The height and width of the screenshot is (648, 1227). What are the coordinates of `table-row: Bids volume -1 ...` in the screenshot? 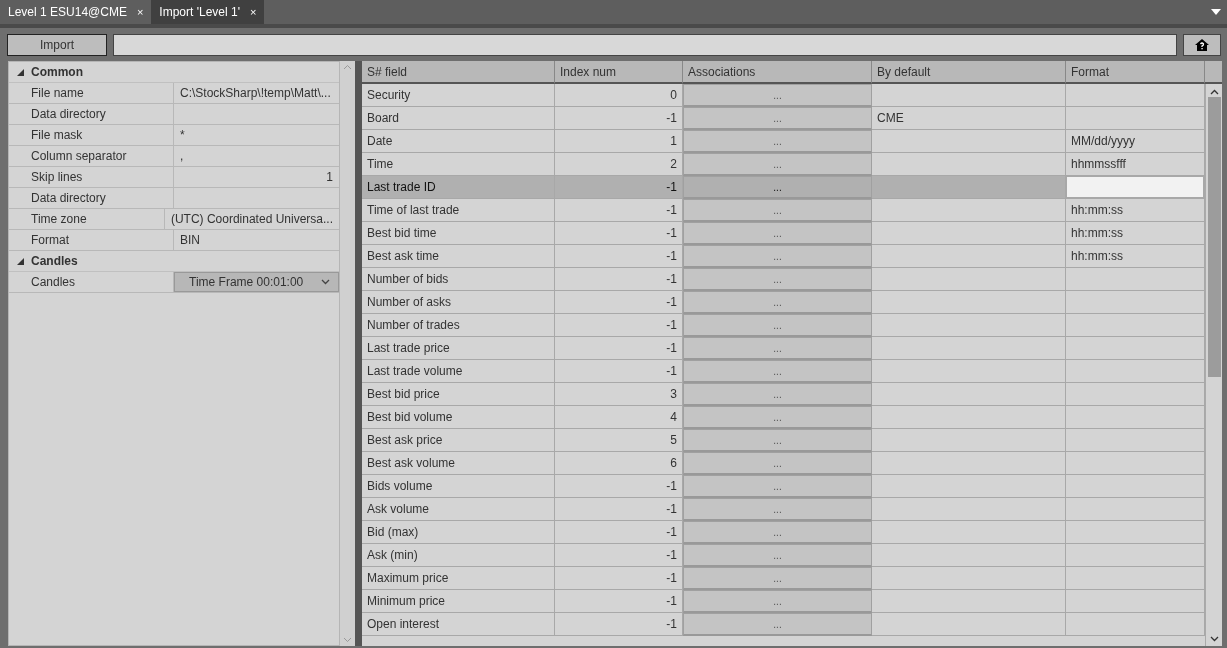 It's located at (783, 486).